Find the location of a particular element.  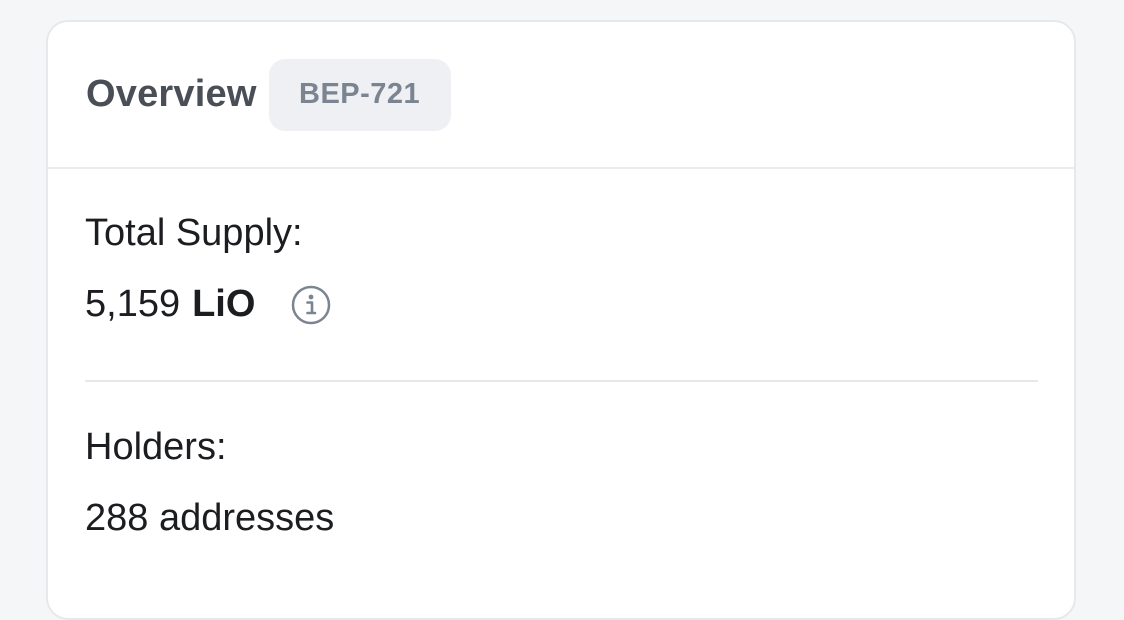

total-supply-amount: 5,159 is located at coordinates (133, 304).